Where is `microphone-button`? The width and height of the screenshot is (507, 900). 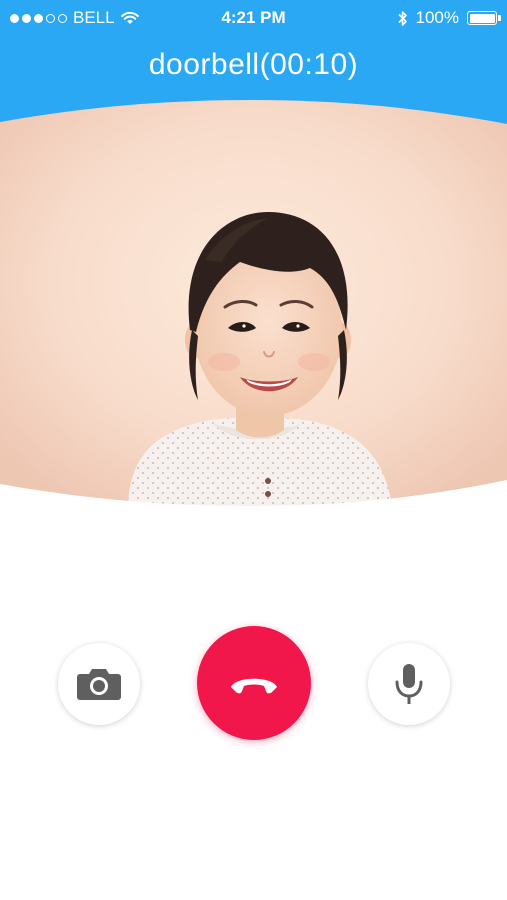 microphone-button is located at coordinates (409, 684).